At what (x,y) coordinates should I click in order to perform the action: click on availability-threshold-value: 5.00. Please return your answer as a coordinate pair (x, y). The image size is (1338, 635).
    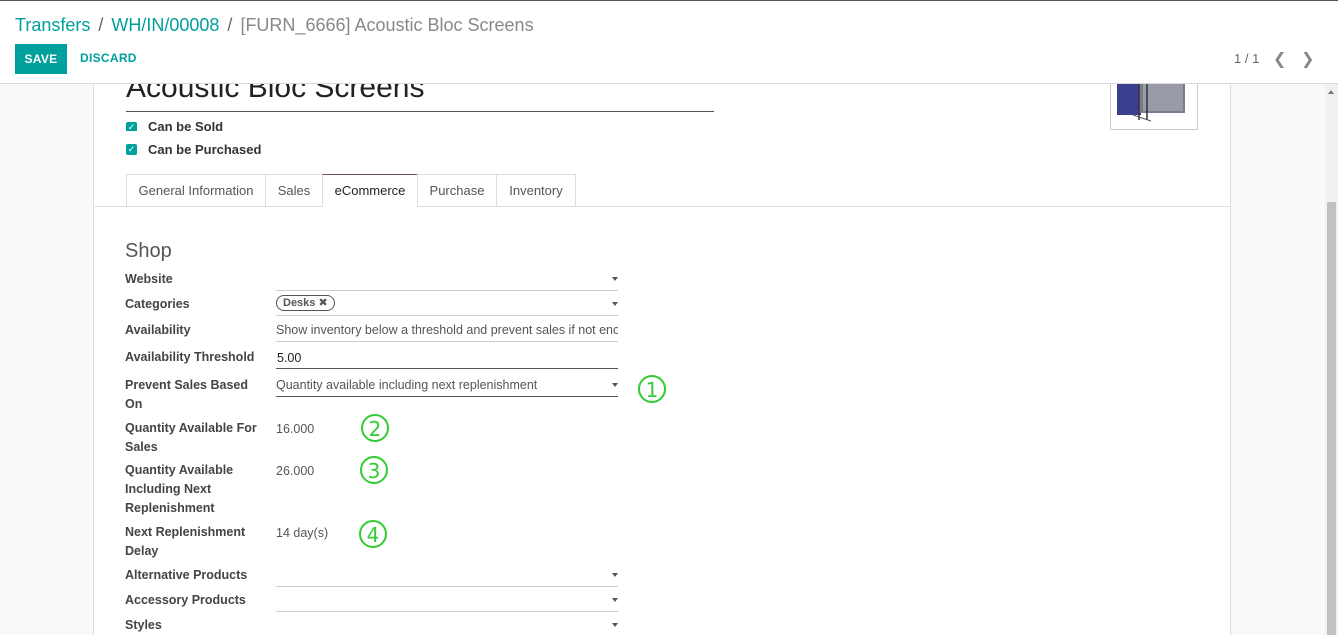
    Looking at the image, I should click on (289, 358).